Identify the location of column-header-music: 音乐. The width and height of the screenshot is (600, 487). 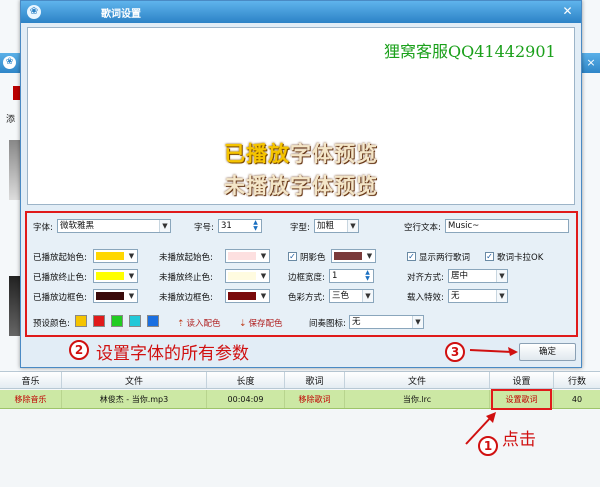
(31, 380).